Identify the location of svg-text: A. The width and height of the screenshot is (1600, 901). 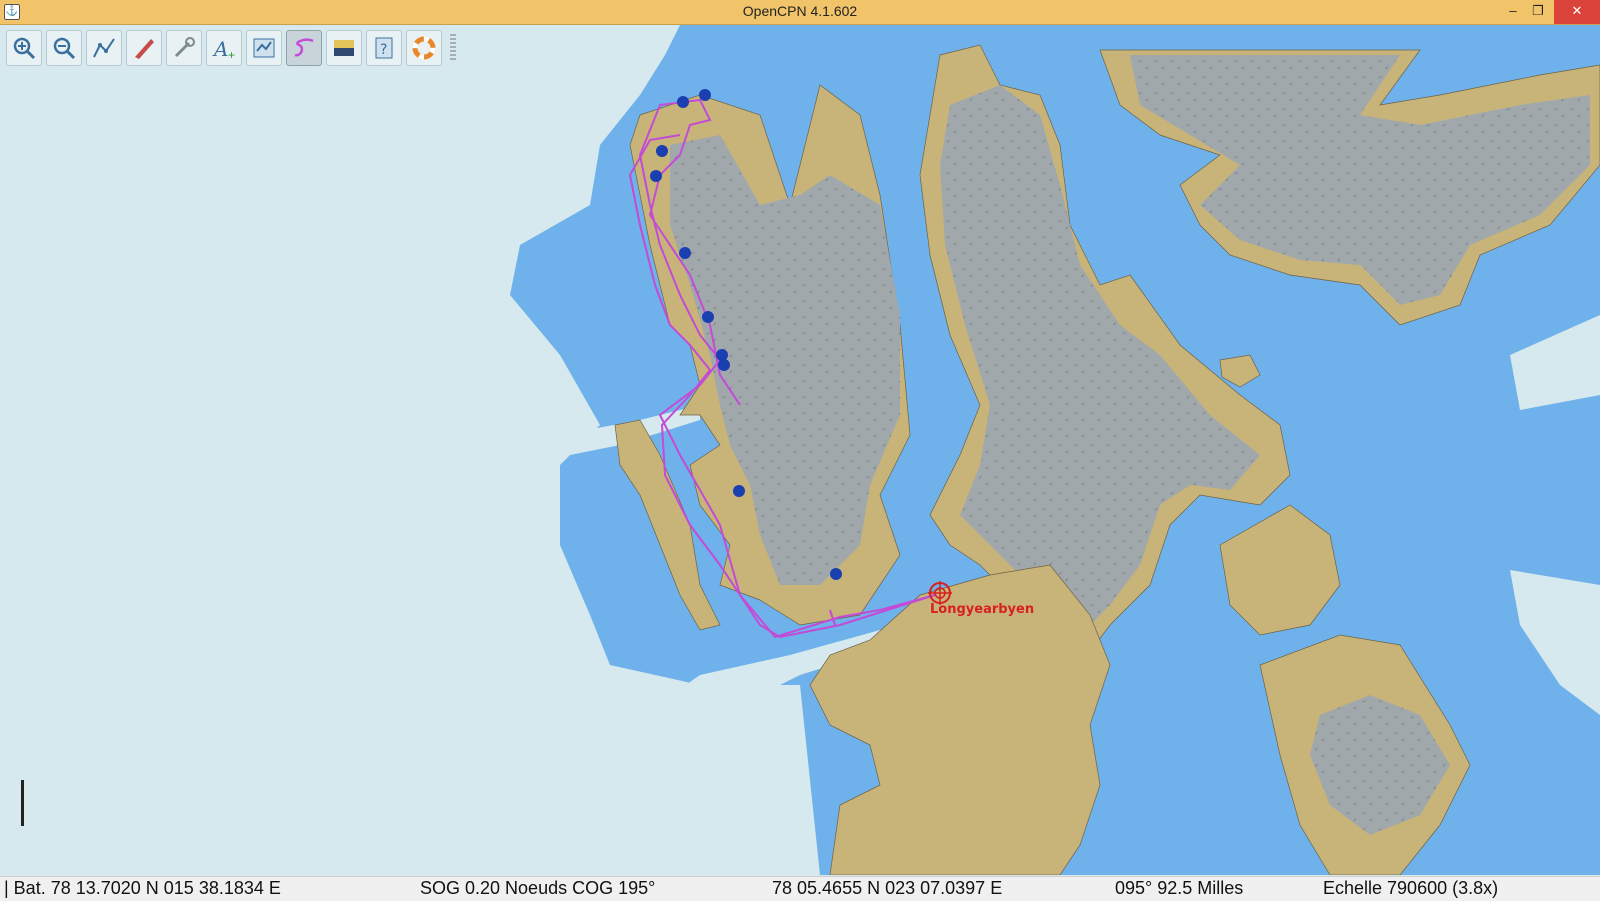
(220, 49).